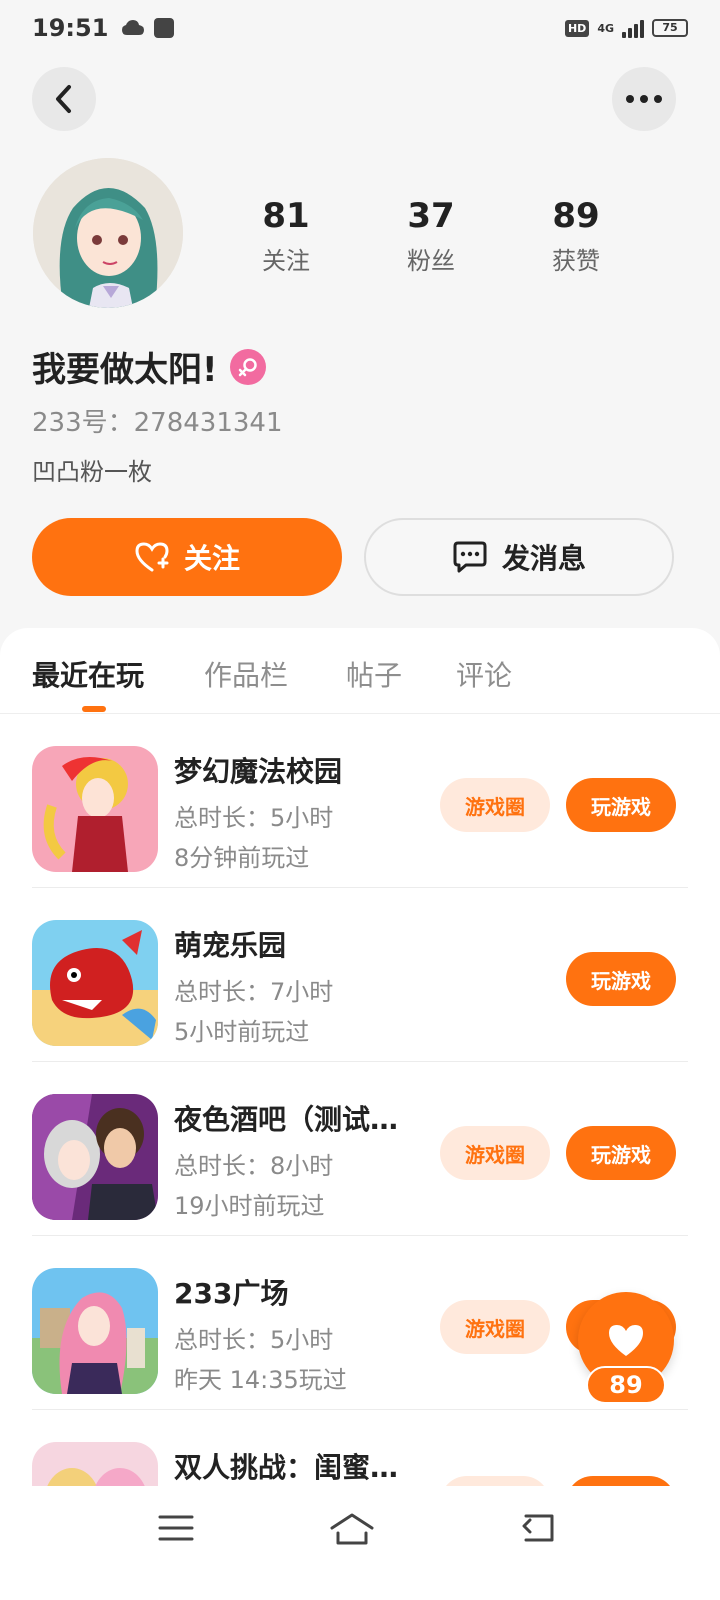  Describe the element at coordinates (484, 674) in the screenshot. I see `tab-comments: 评论` at that location.